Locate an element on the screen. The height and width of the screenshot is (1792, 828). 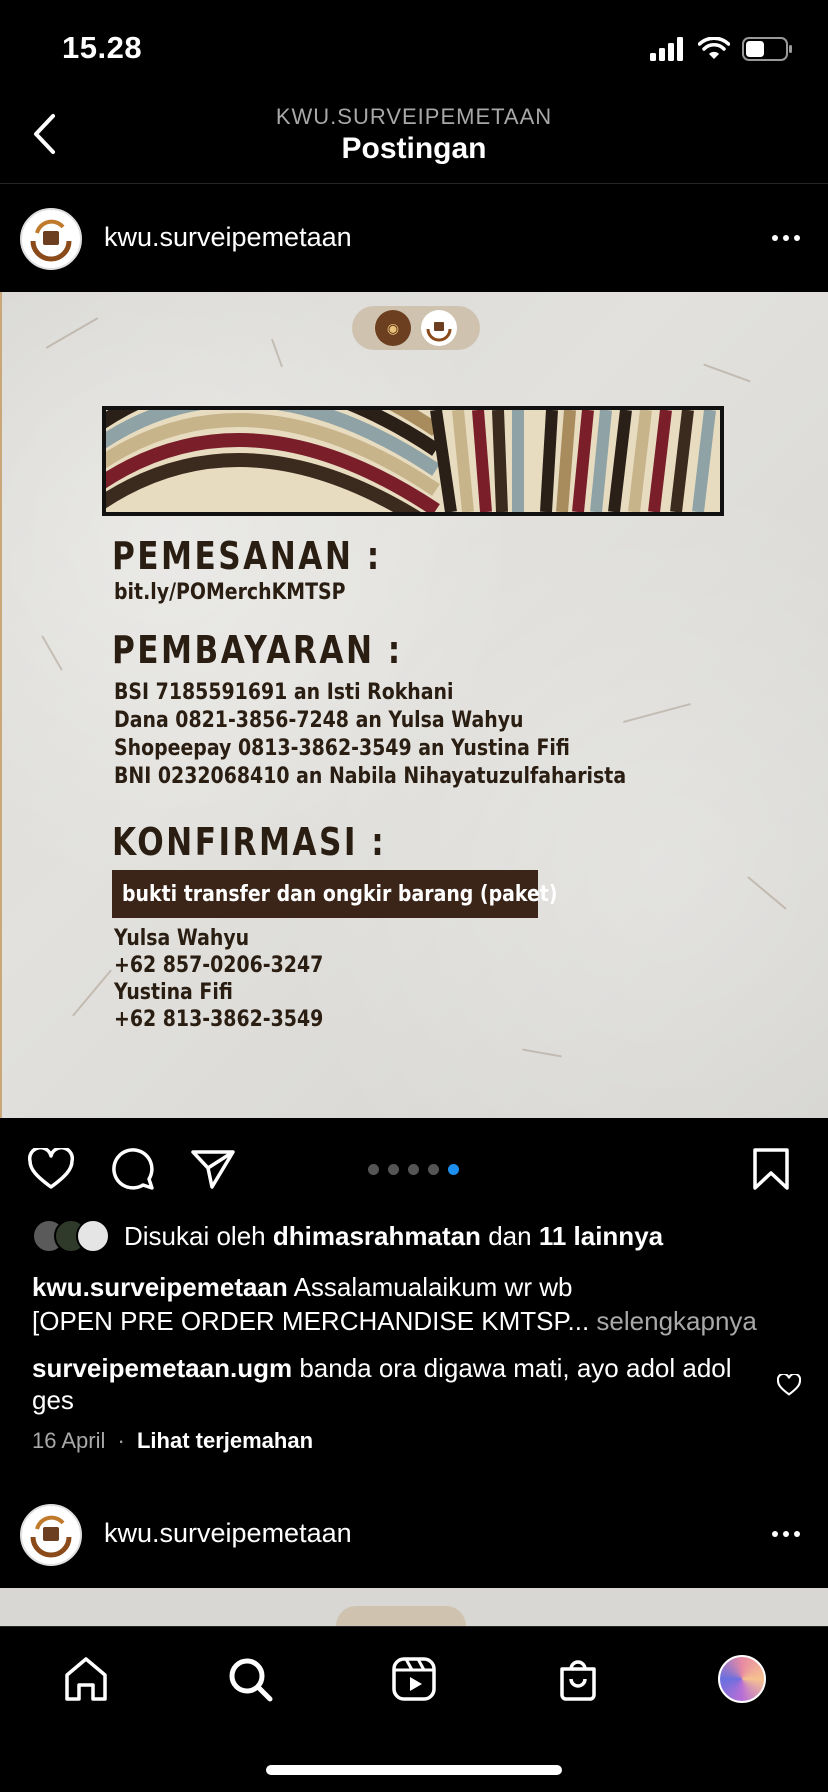
payment-line: Shopeepay 0813-3862-3549 an Yustina Fifi is located at coordinates (342, 748).